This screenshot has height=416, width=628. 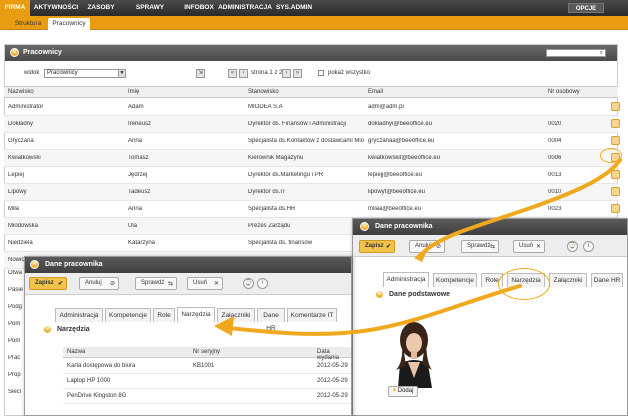 What do you see at coordinates (62, 73) in the screenshot?
I see `view-select-value: Pracownicy` at bounding box center [62, 73].